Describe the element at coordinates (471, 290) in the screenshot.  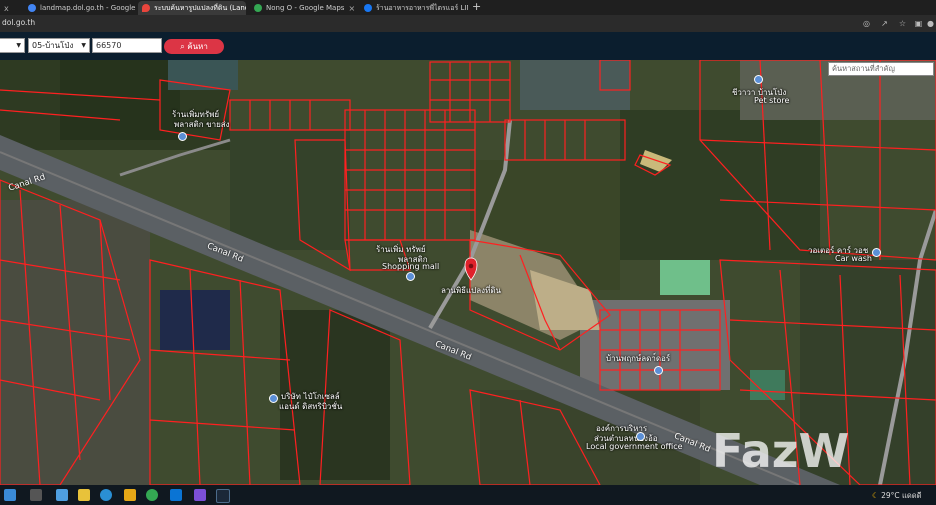
I see `marker-label: ลานพิธีแปลงที่ดิน` at that location.